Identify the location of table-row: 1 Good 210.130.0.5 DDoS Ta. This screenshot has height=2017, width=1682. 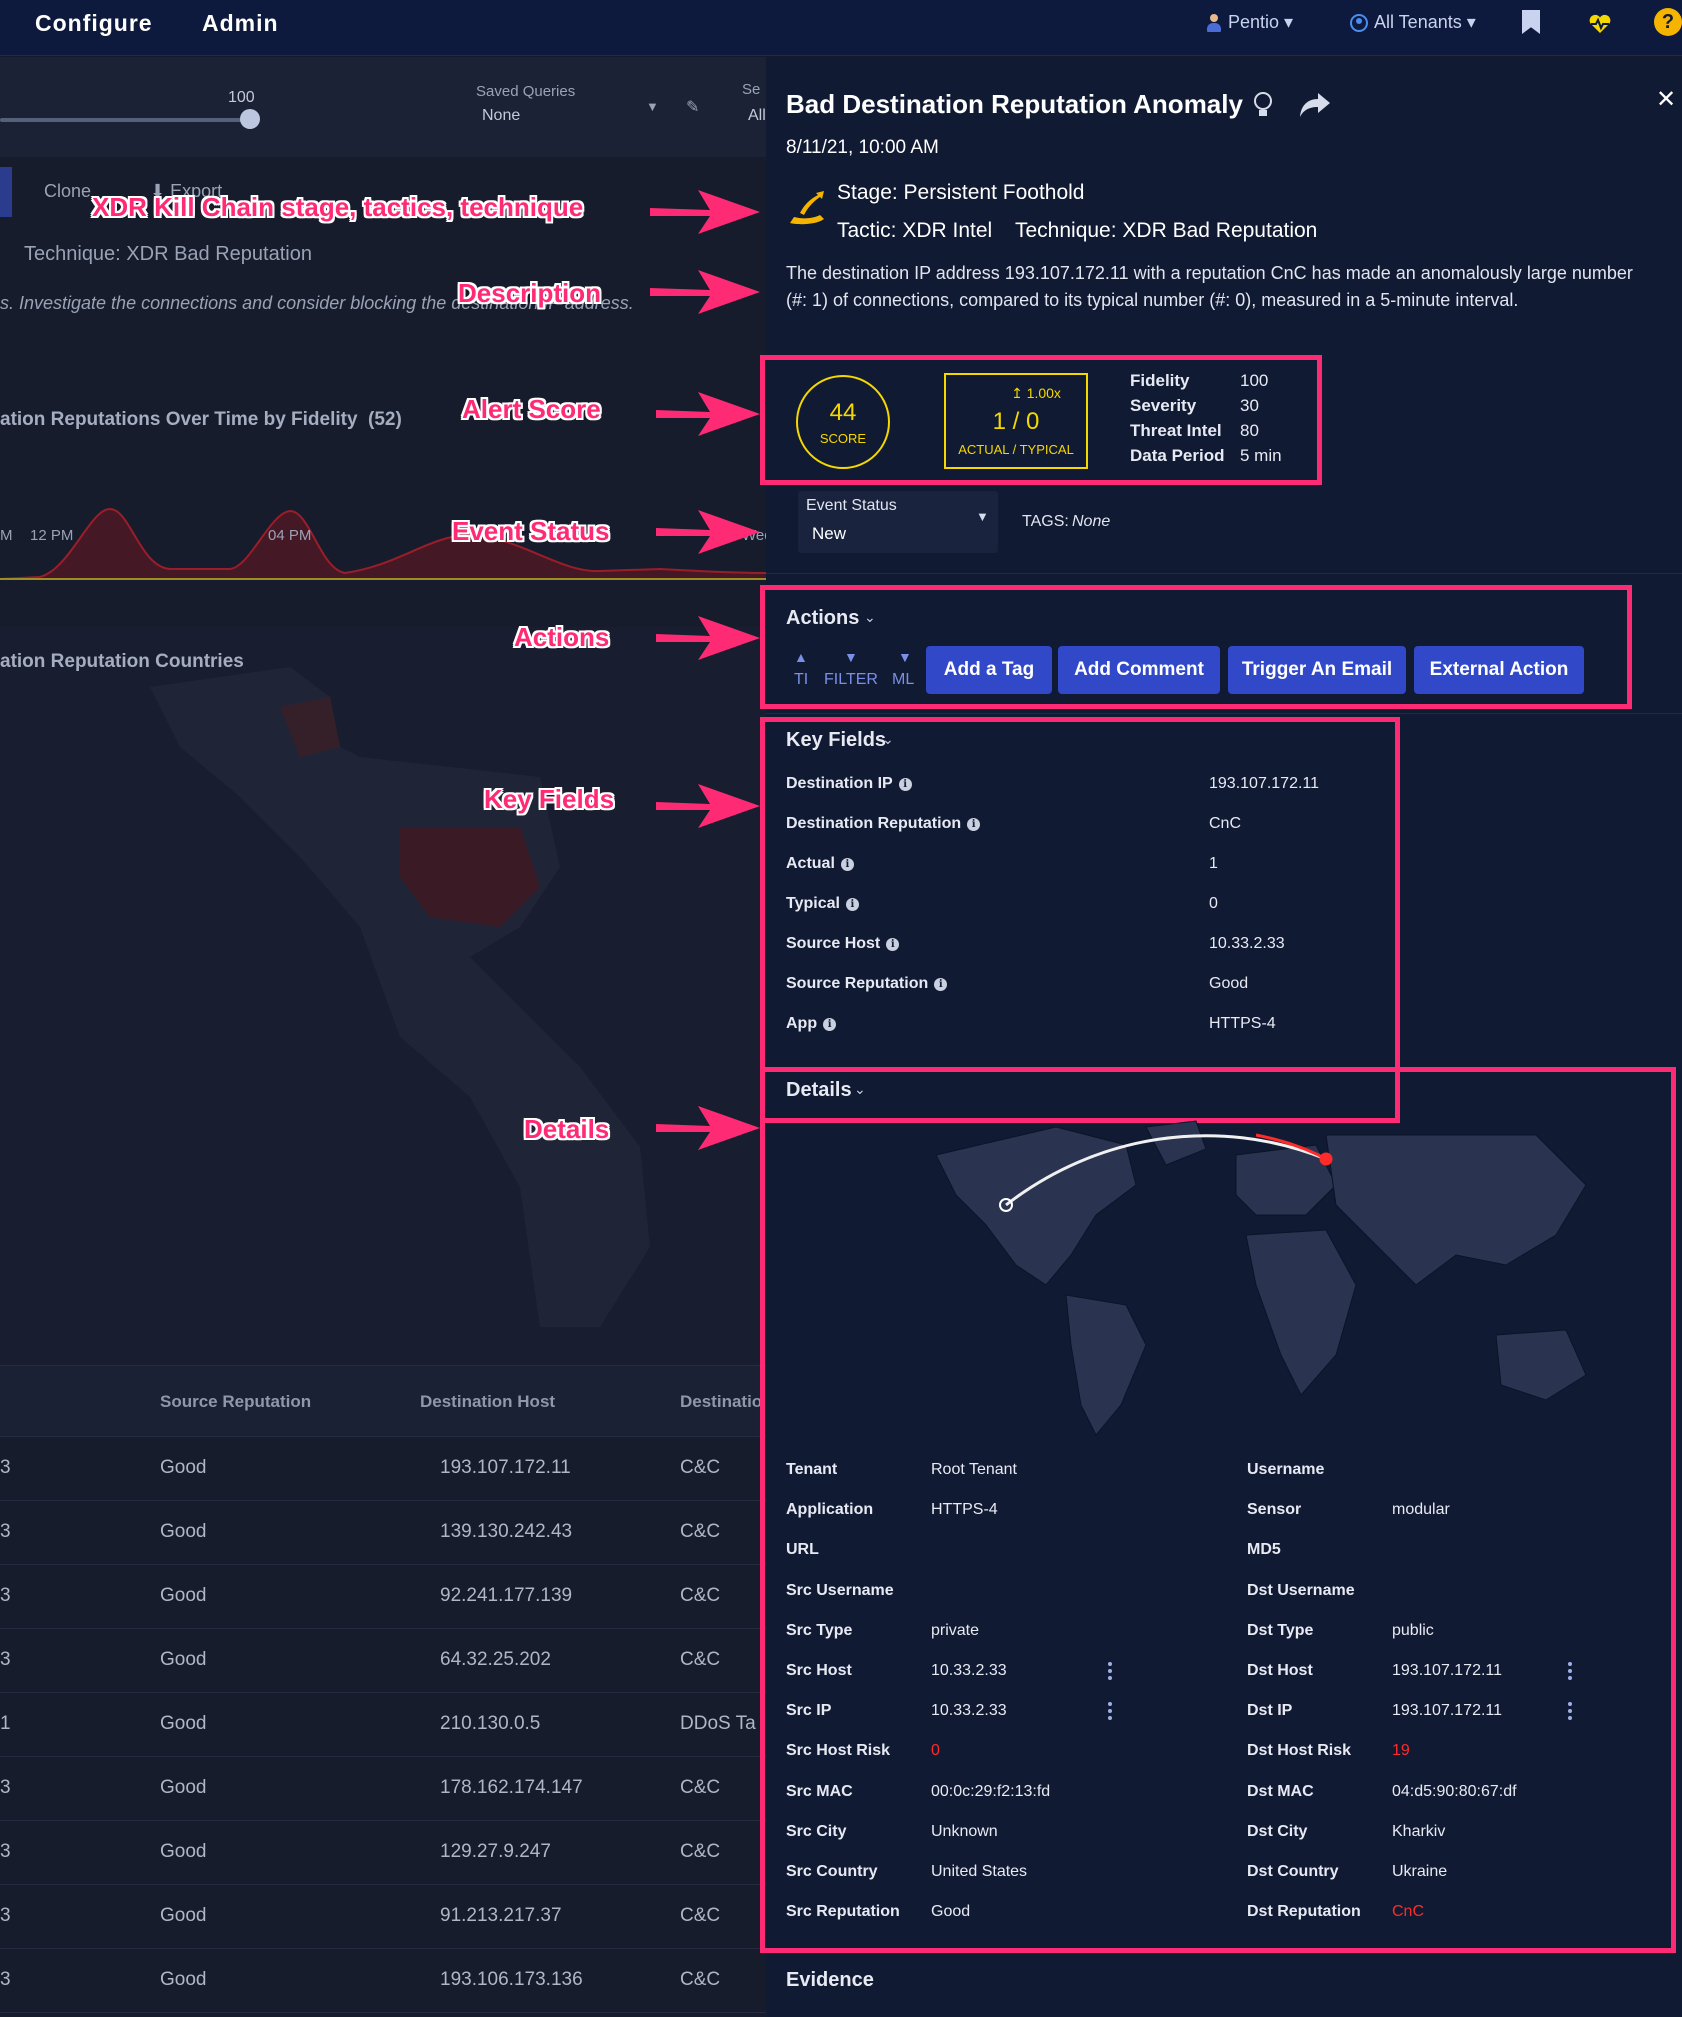
(383, 1725).